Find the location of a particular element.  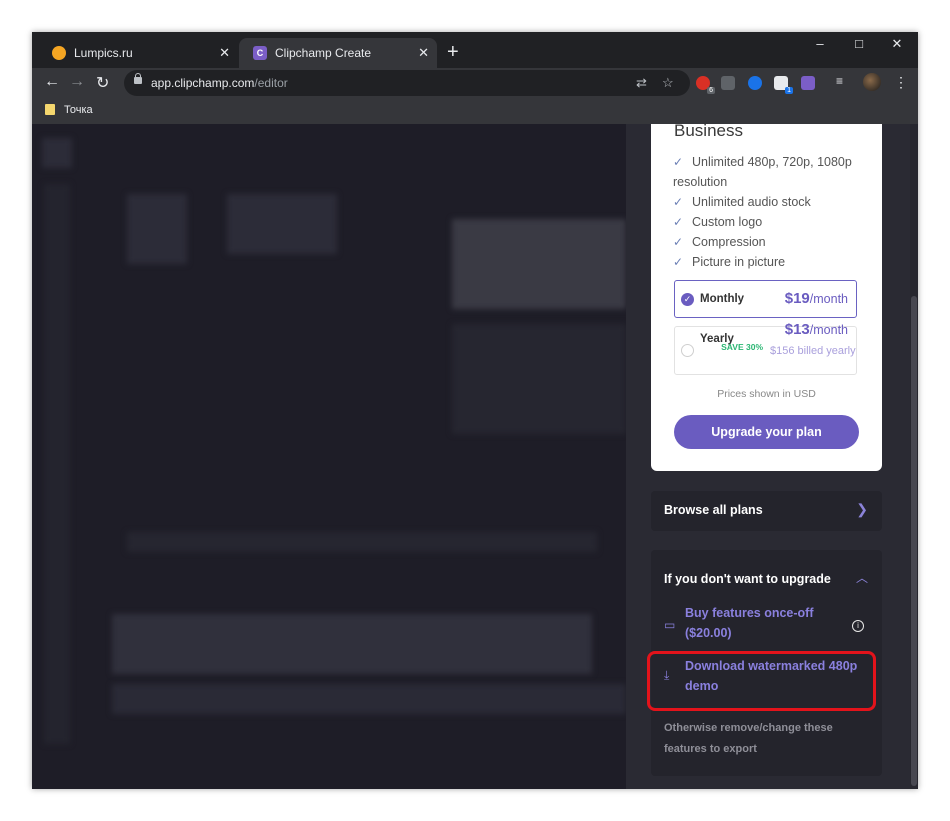

scrollbar is located at coordinates (914, 456).